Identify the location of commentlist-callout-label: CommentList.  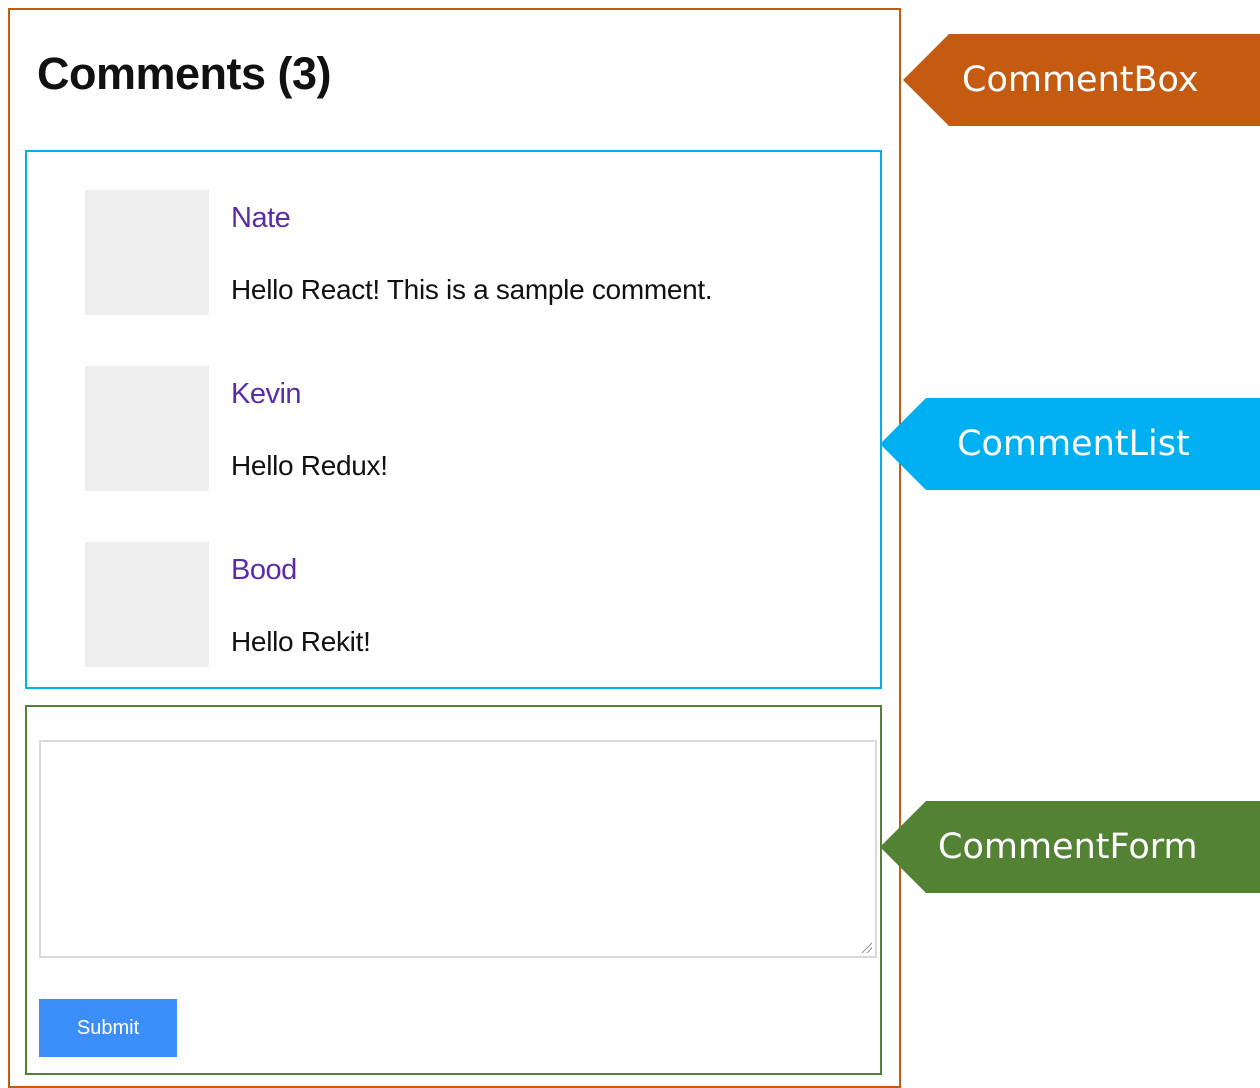
(1070, 444).